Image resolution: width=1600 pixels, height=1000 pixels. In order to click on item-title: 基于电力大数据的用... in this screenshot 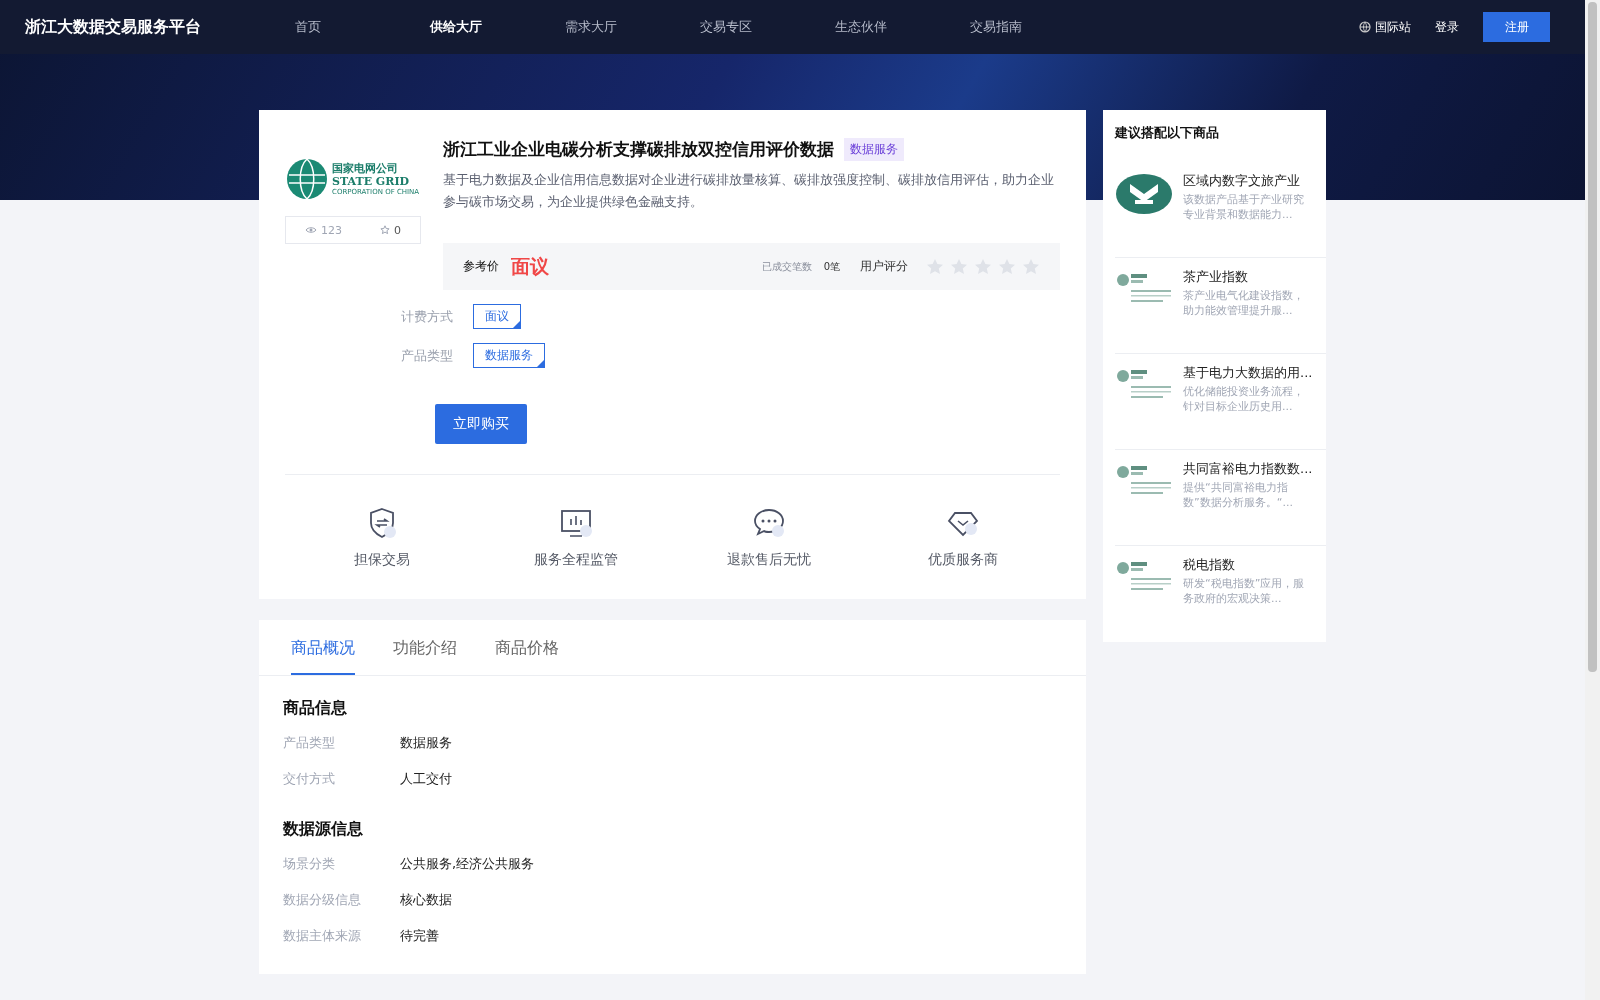, I will do `click(1248, 372)`.